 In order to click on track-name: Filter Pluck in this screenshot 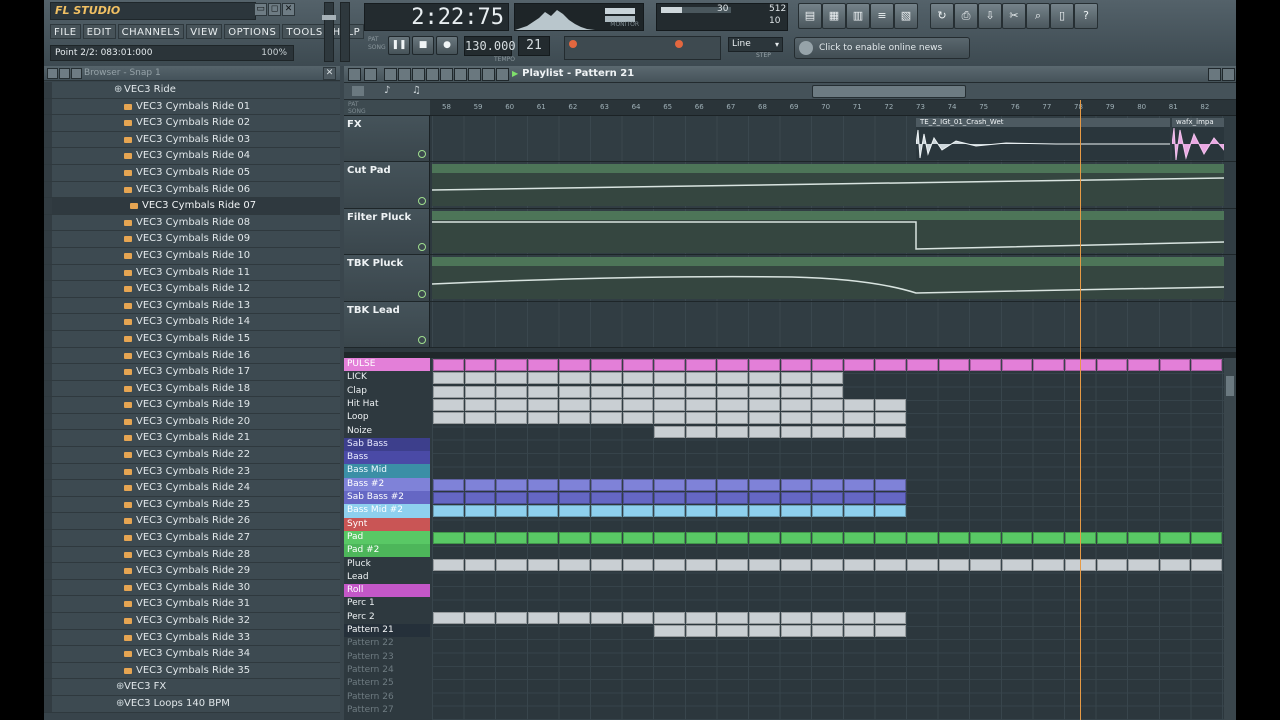, I will do `click(387, 231)`.